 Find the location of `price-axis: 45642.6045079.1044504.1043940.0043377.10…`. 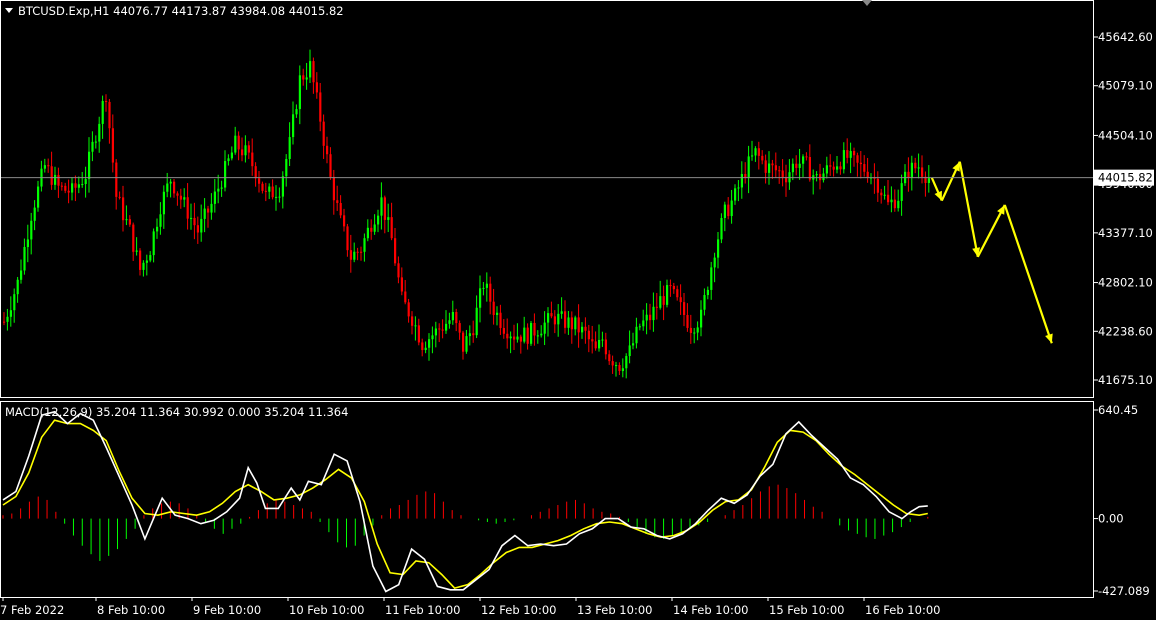

price-axis: 45642.6045079.1044504.1043940.0043377.10… is located at coordinates (1123, 208).